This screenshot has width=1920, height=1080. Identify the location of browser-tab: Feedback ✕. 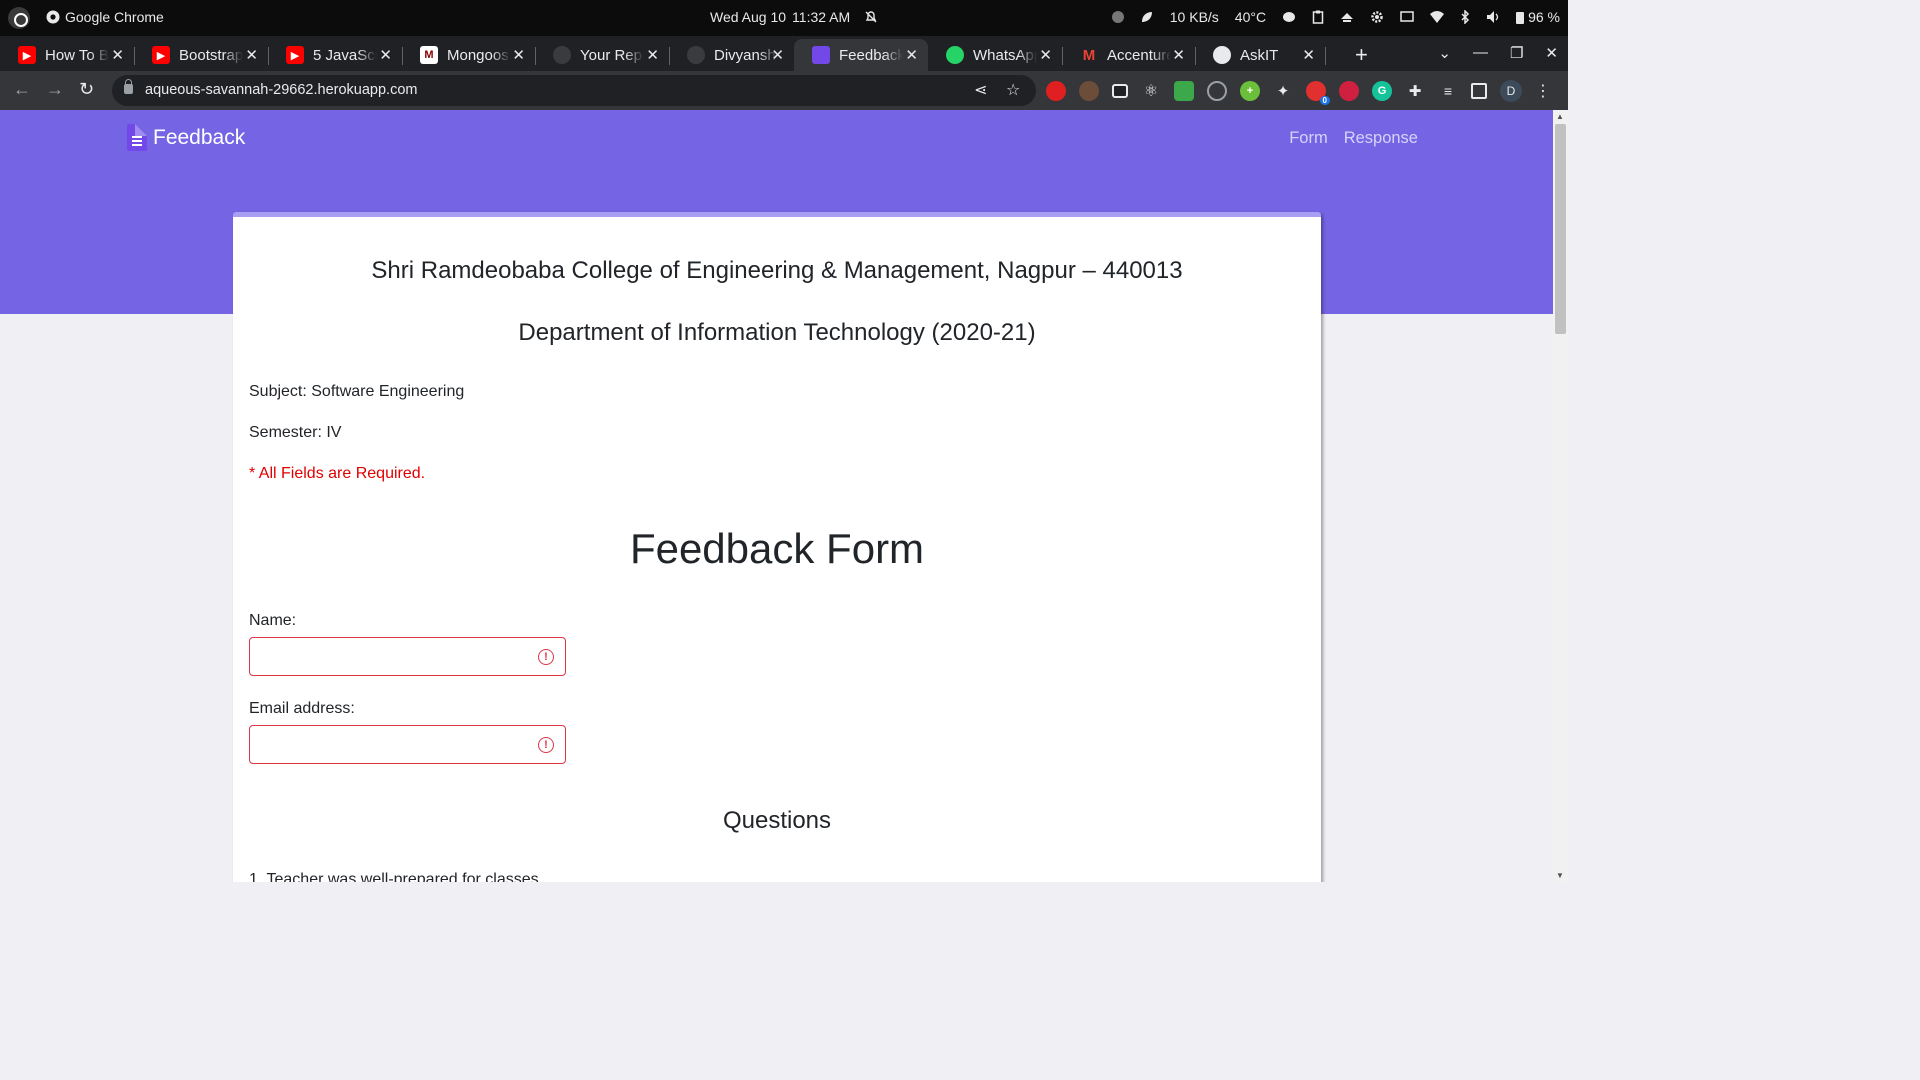
(861, 55).